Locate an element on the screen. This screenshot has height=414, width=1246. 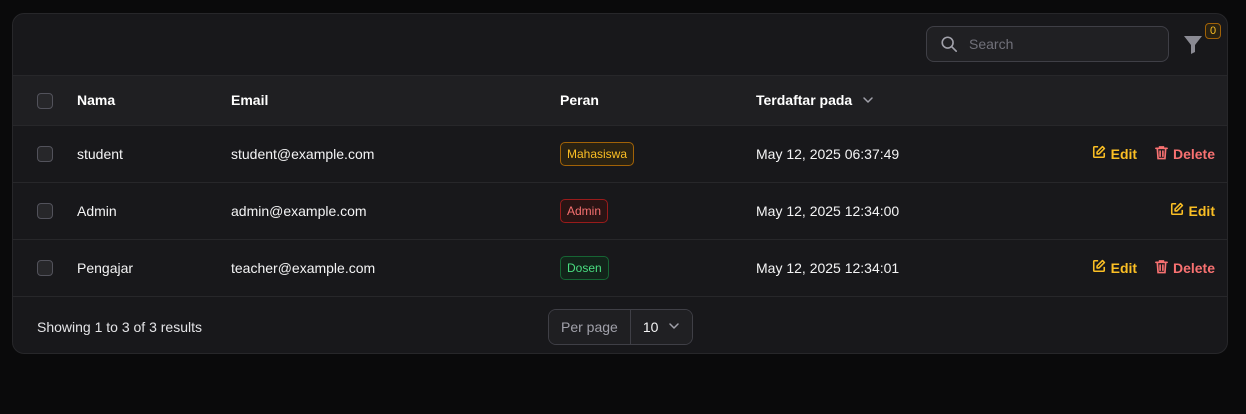
column-header-peran: Peran is located at coordinates (579, 100).